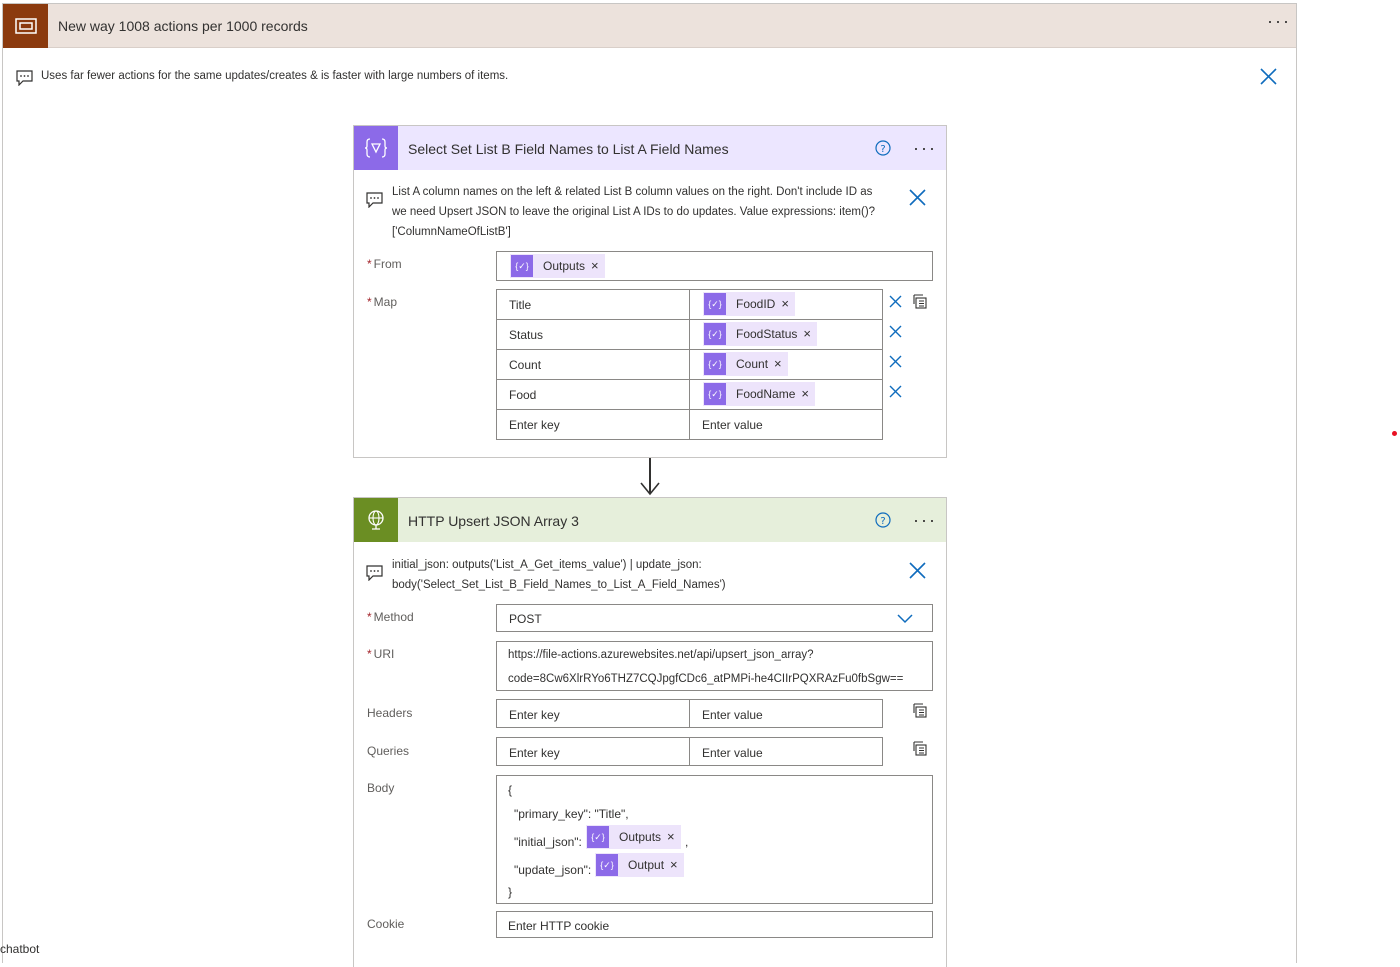 This screenshot has width=1400, height=967. Describe the element at coordinates (687, 842) in the screenshot. I see `body-comma: ,` at that location.